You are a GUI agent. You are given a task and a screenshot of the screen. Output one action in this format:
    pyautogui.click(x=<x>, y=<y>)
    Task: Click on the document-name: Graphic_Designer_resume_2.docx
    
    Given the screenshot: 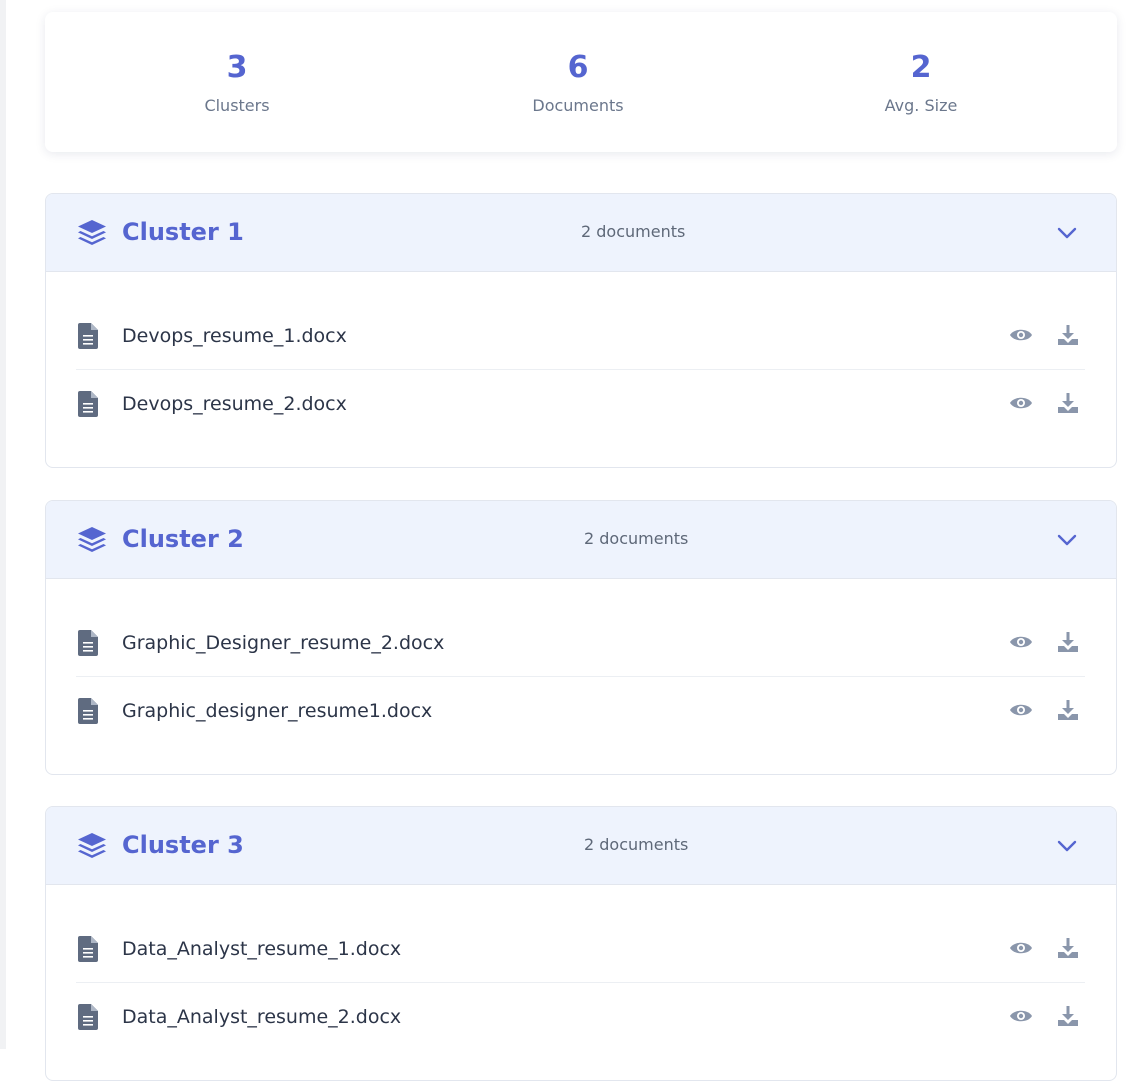 What is the action you would take?
    pyautogui.click(x=283, y=643)
    